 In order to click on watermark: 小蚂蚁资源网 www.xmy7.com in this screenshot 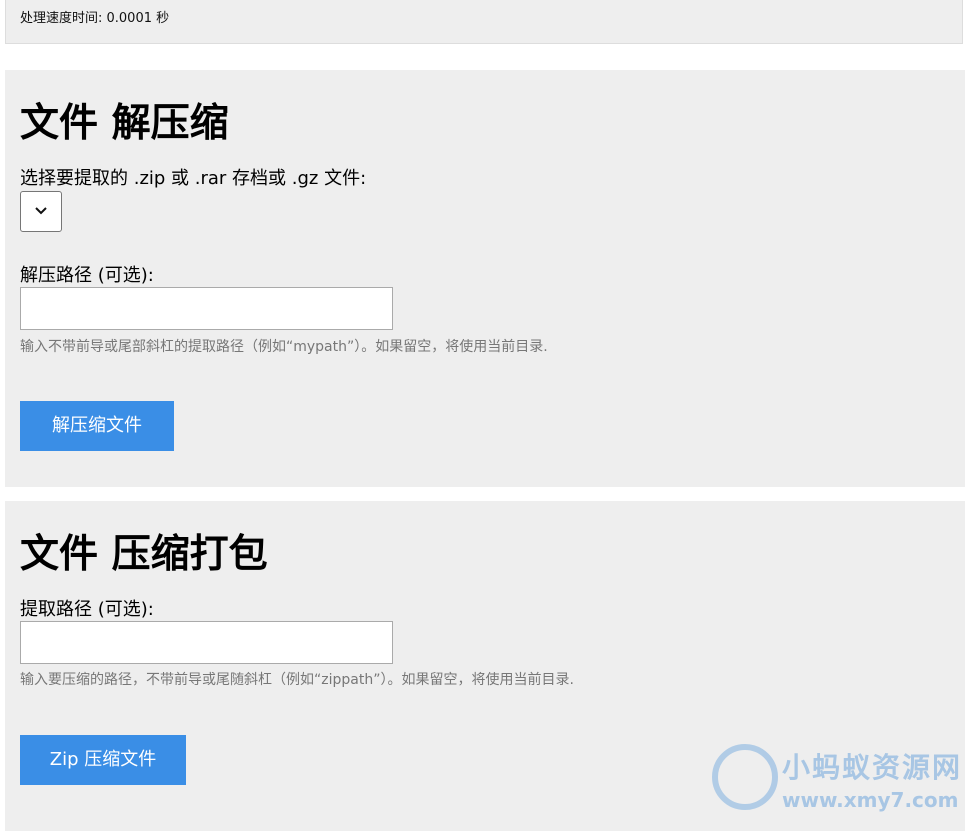, I will do `click(837, 782)`.